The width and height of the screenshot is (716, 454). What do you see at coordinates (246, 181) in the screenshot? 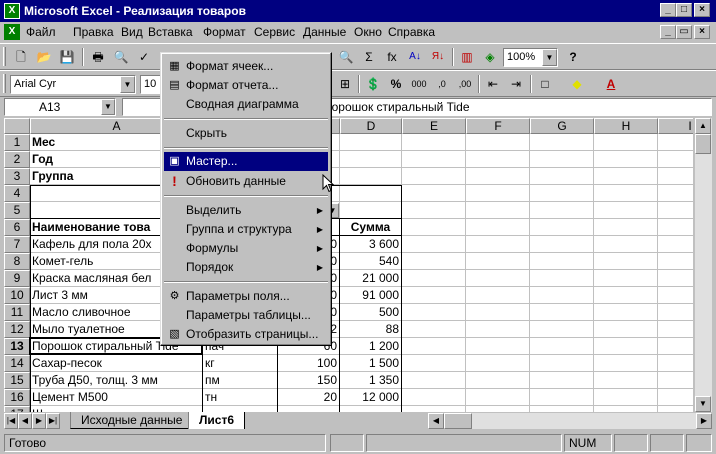
I see `menu-item-refresh-data: ! Обновить данные` at bounding box center [246, 181].